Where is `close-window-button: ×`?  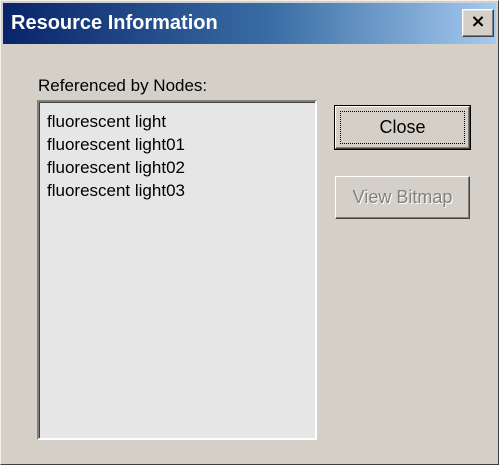
close-window-button: × is located at coordinates (478, 23).